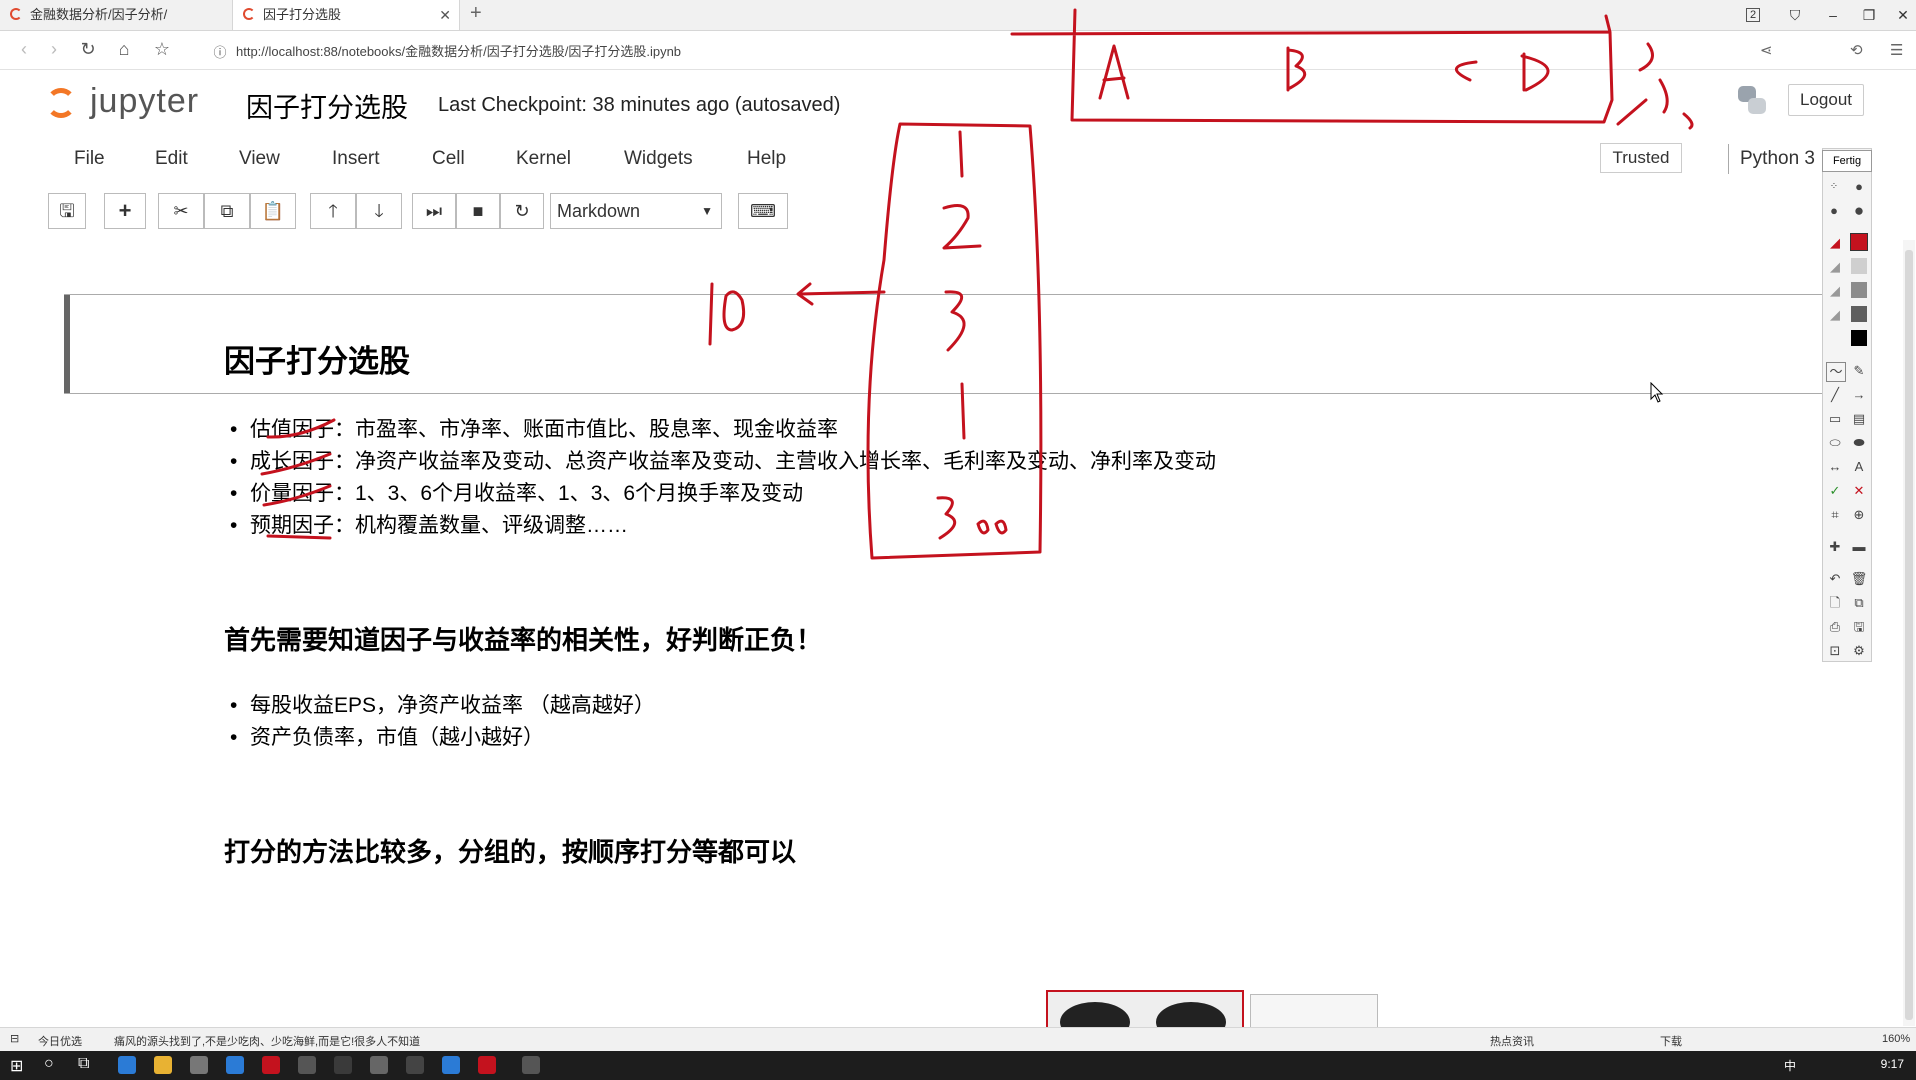  What do you see at coordinates (1856, 50) in the screenshot?
I see `history-back-icon: ⟲` at bounding box center [1856, 50].